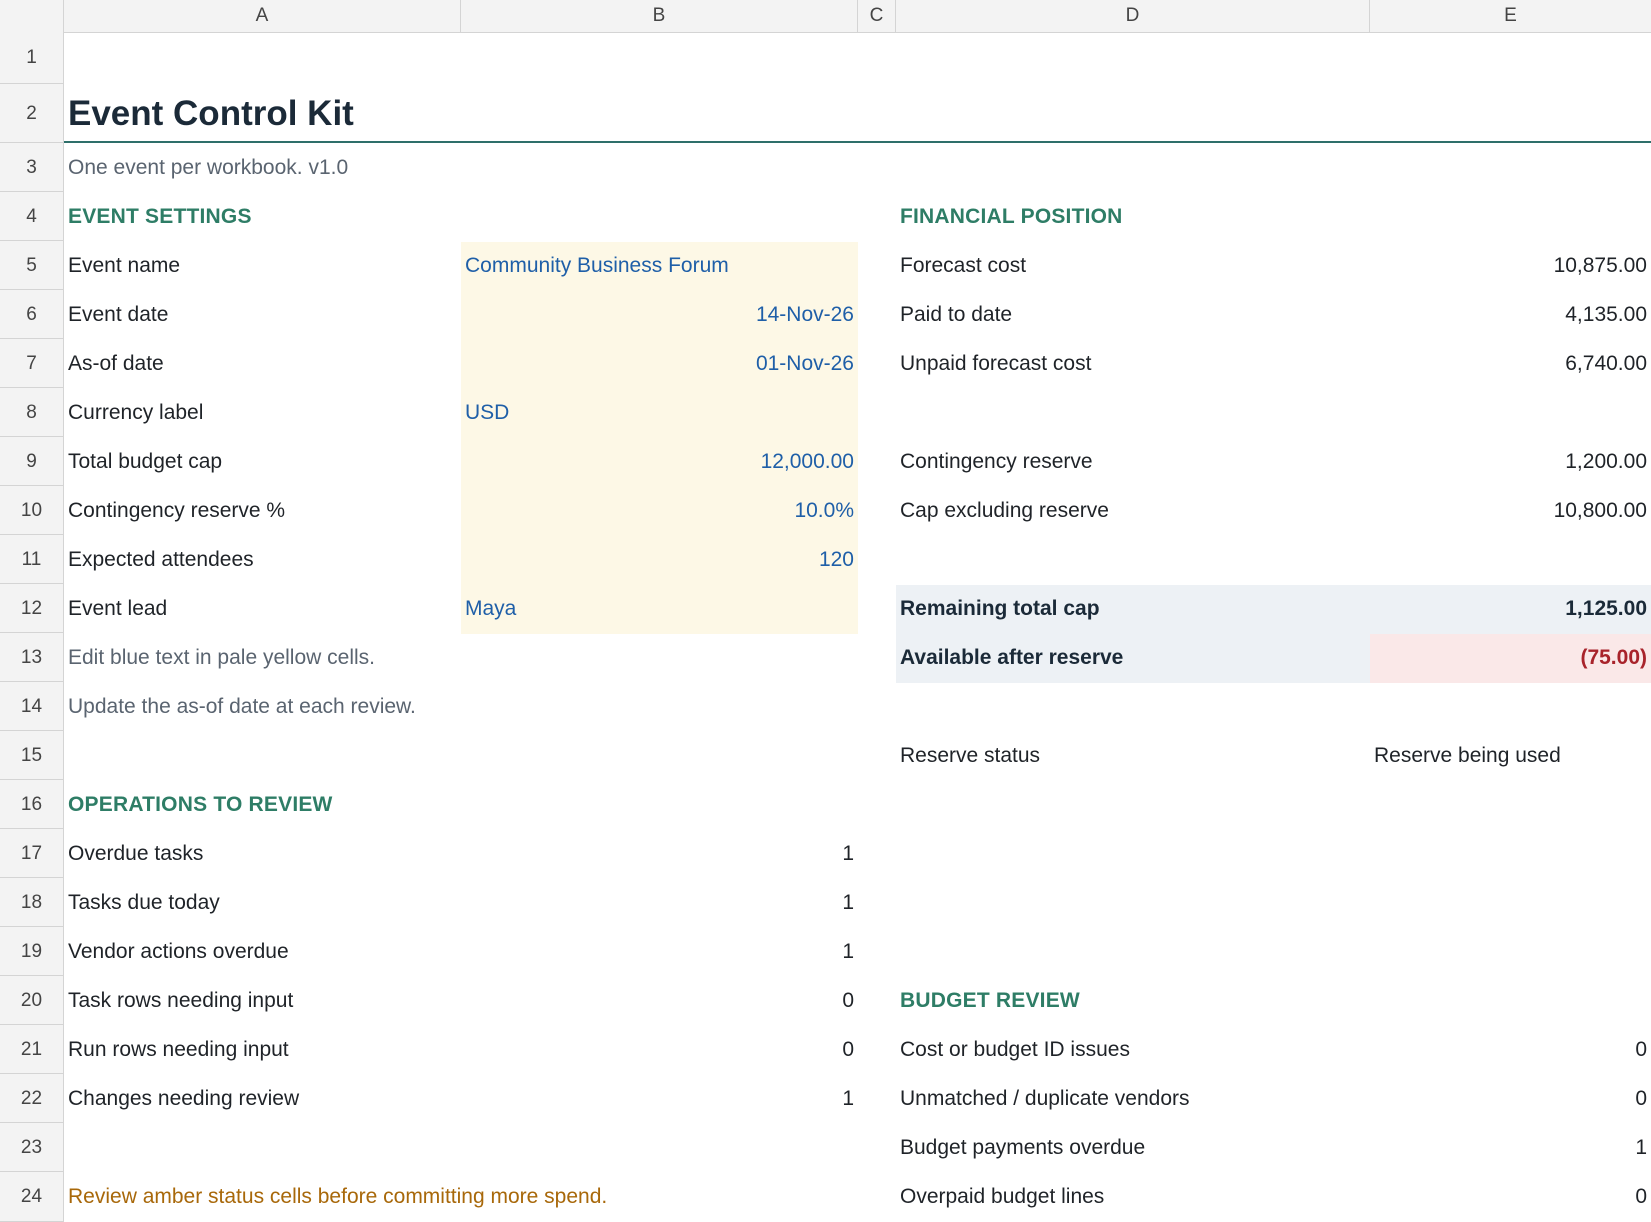 The width and height of the screenshot is (1651, 1222). What do you see at coordinates (1133, 1197) in the screenshot?
I see `budget-review-label: Overpaid budget lines` at bounding box center [1133, 1197].